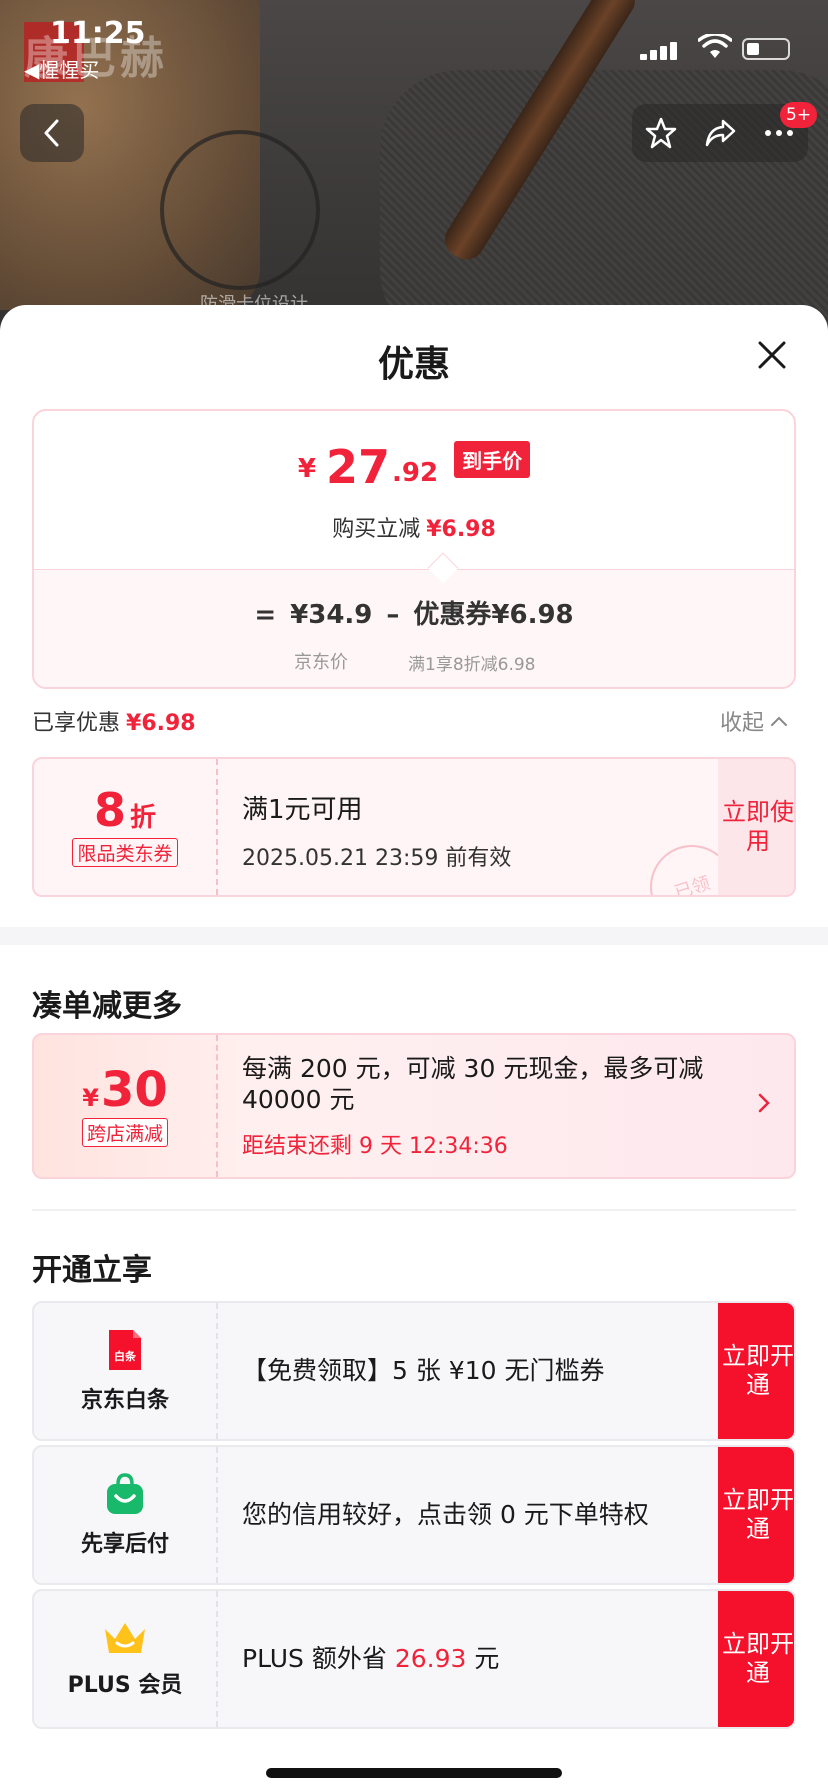 The width and height of the screenshot is (828, 1792). What do you see at coordinates (161, 723) in the screenshot?
I see `enjoyed-amount: ¥6.98` at bounding box center [161, 723].